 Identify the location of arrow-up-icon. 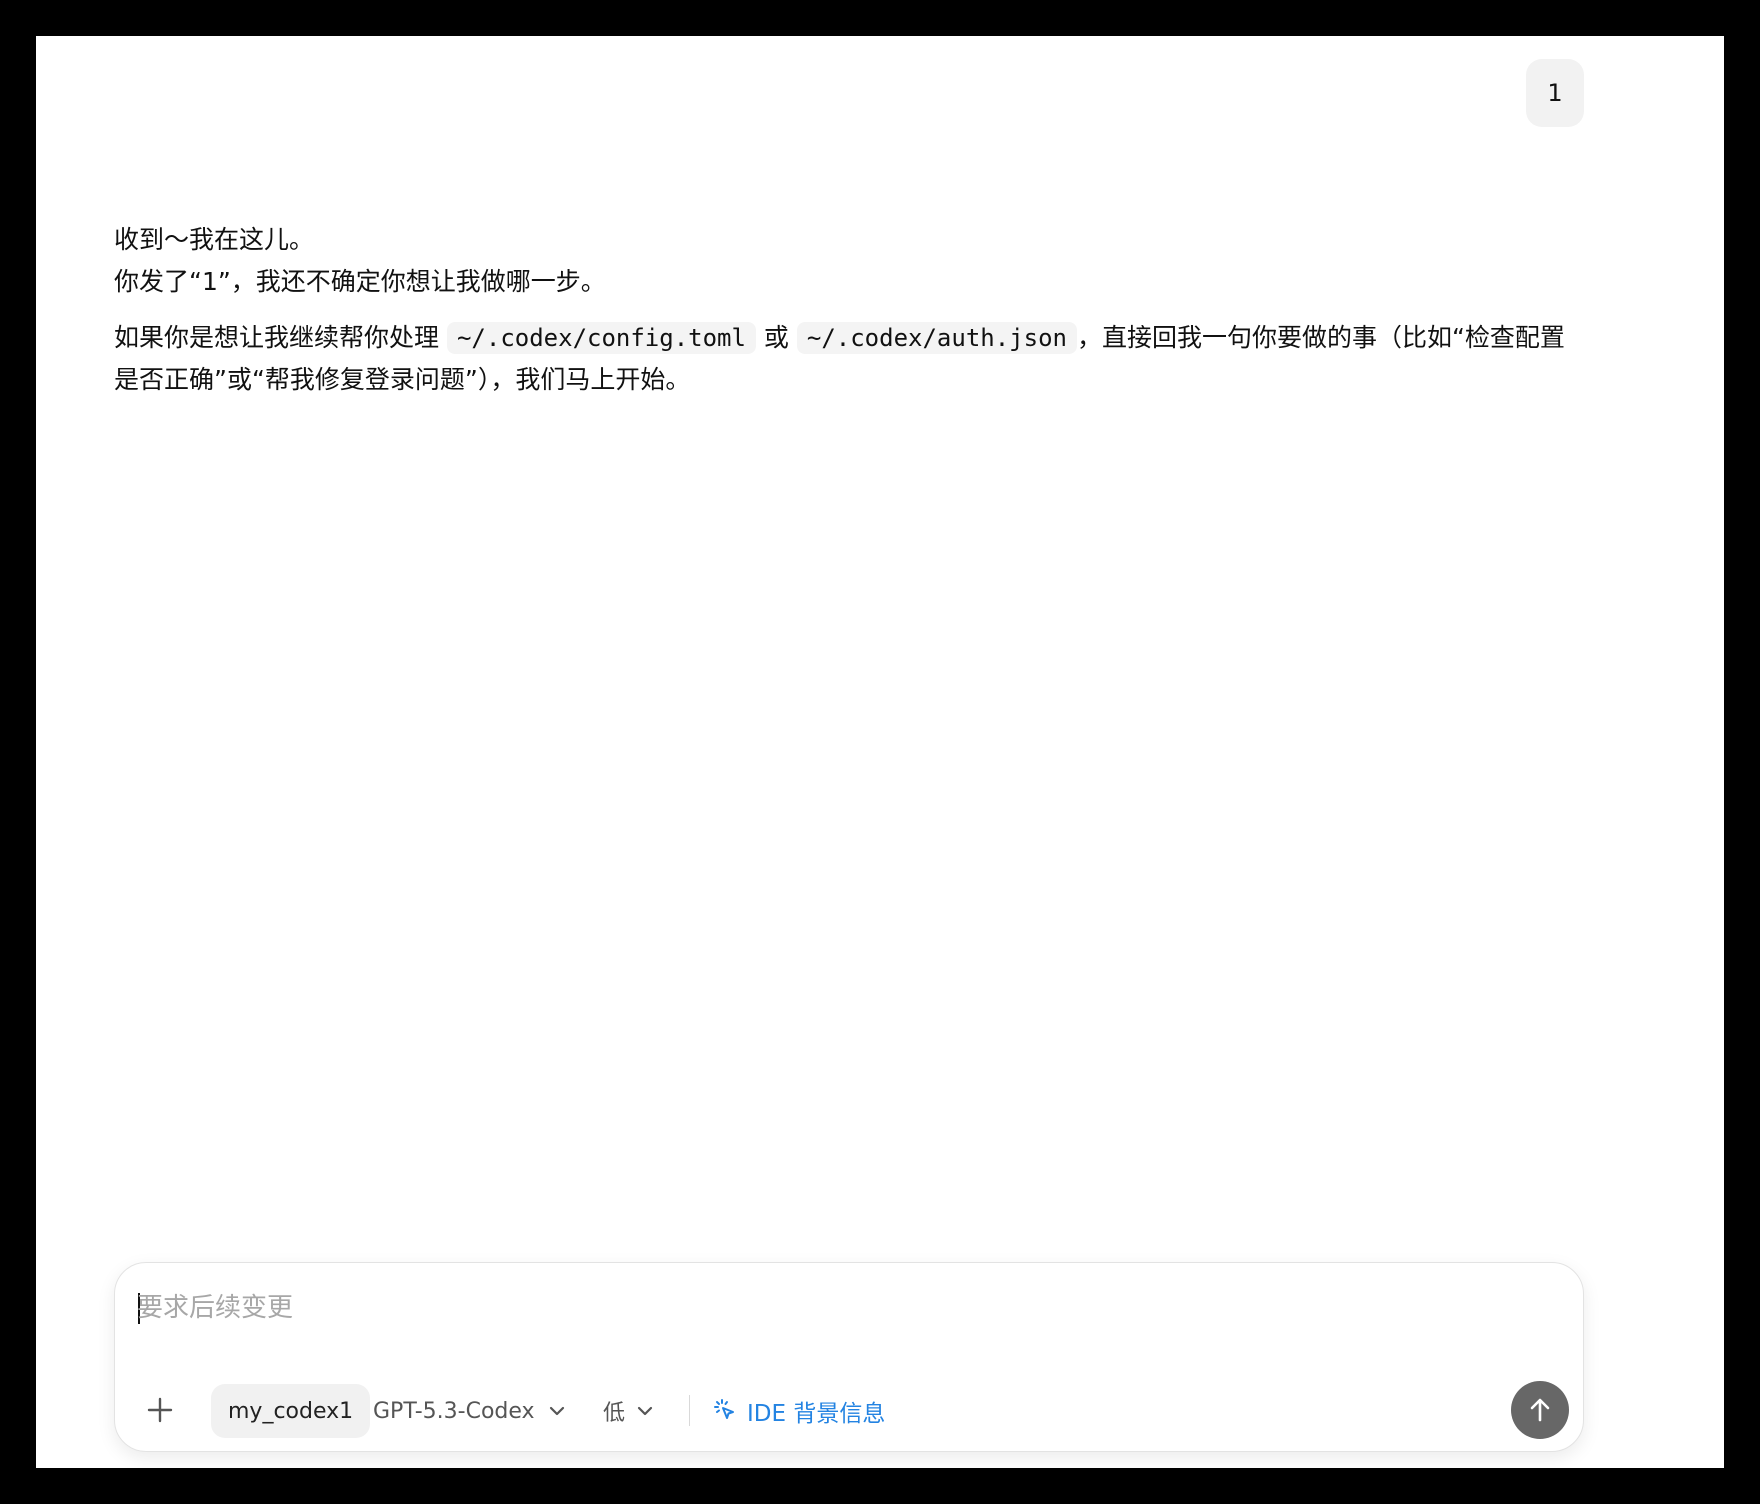
(1540, 1410).